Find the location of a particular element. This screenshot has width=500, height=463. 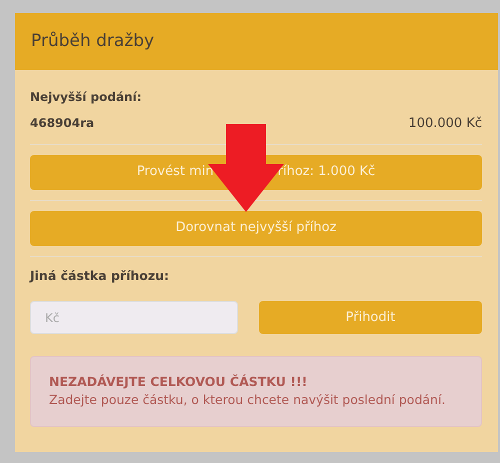

warning-text: Zadejte pouze částku, o kterou chcete navýšit poslední podání. is located at coordinates (247, 400).